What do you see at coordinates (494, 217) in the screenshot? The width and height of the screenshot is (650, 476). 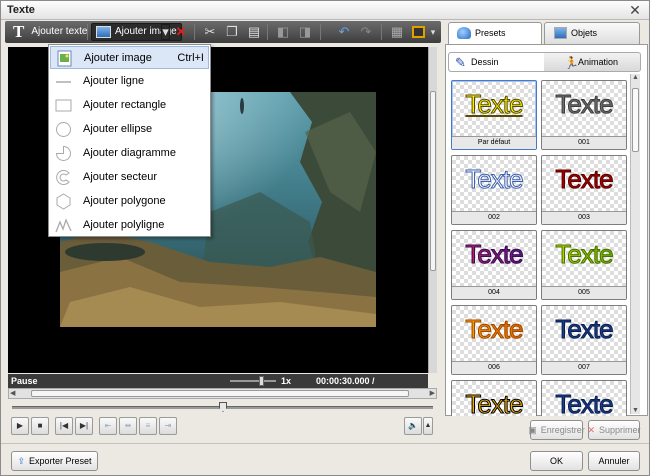 I see `preset-label: 002` at bounding box center [494, 217].